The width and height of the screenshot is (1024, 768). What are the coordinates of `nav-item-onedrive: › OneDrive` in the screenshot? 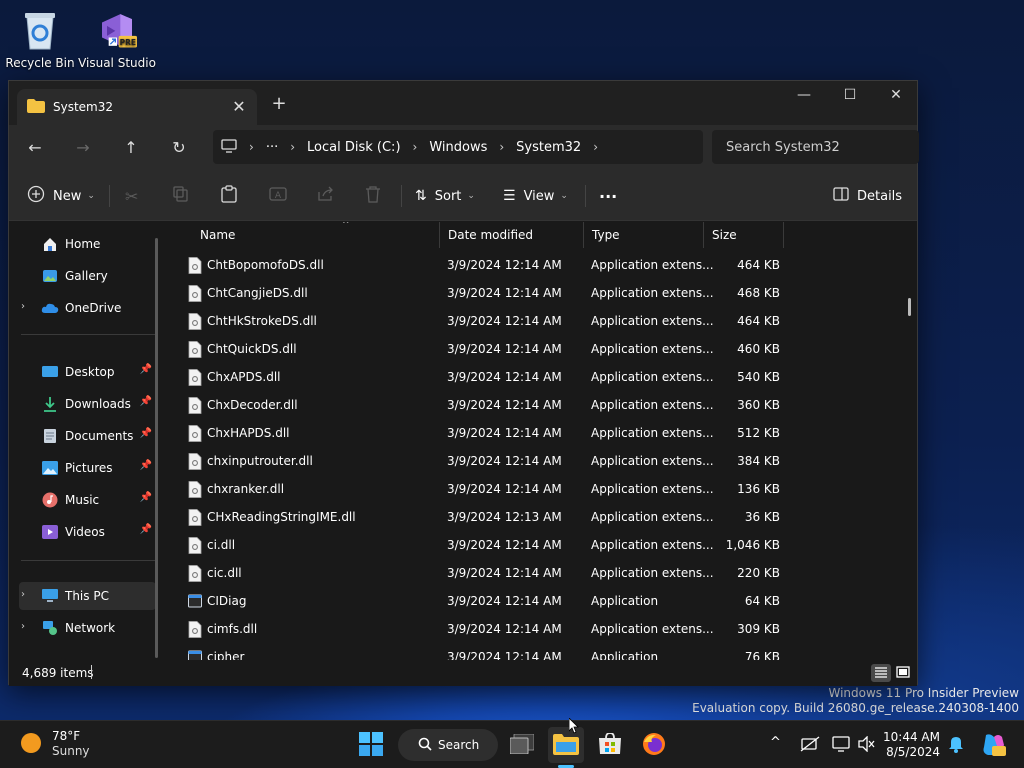 It's located at (87, 308).